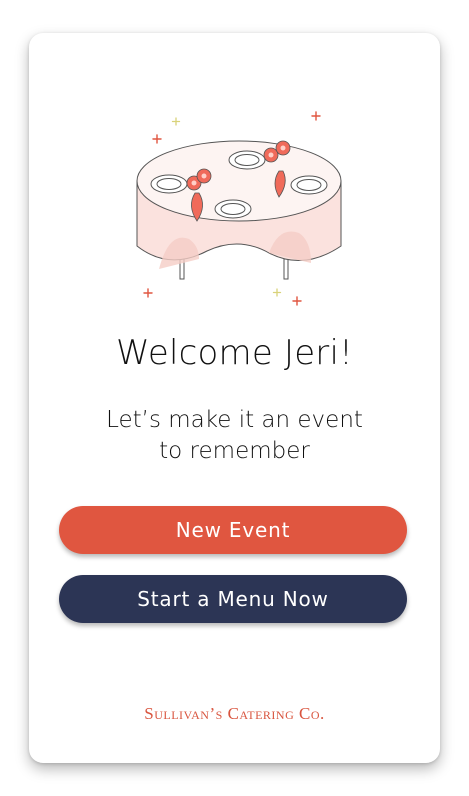  Describe the element at coordinates (233, 599) in the screenshot. I see `start-menu-button: Start a Menu Now` at that location.